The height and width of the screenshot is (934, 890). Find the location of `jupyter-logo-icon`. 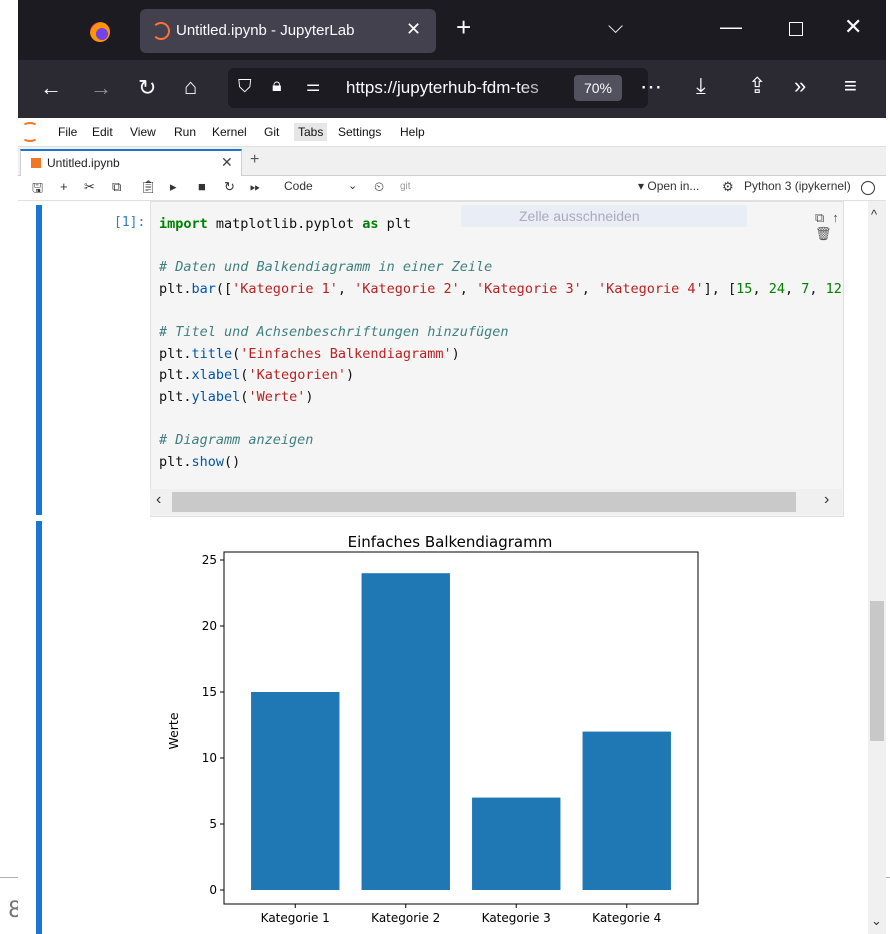

jupyter-logo-icon is located at coordinates (30, 132).